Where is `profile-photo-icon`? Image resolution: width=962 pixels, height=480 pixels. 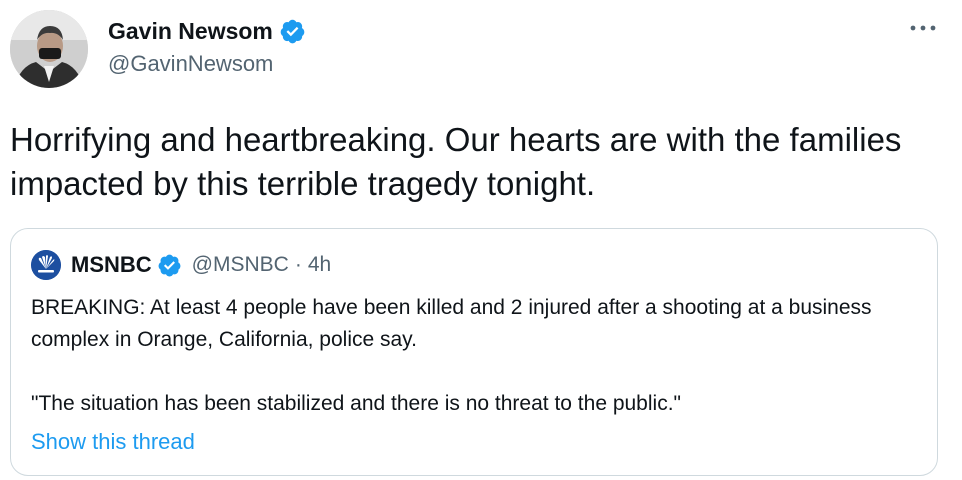
profile-photo-icon is located at coordinates (49, 49).